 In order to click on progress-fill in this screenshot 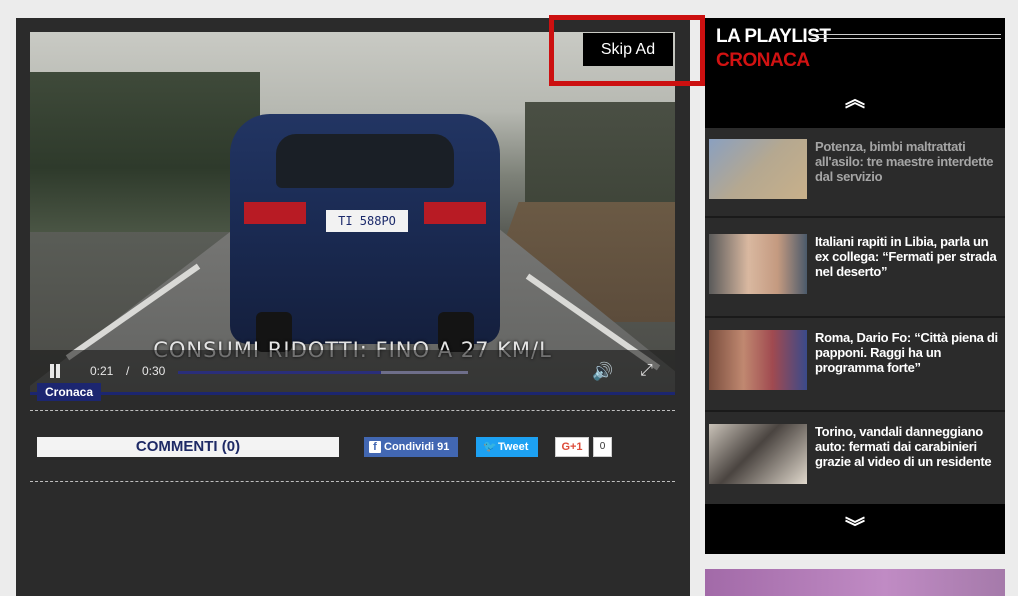, I will do `click(279, 372)`.